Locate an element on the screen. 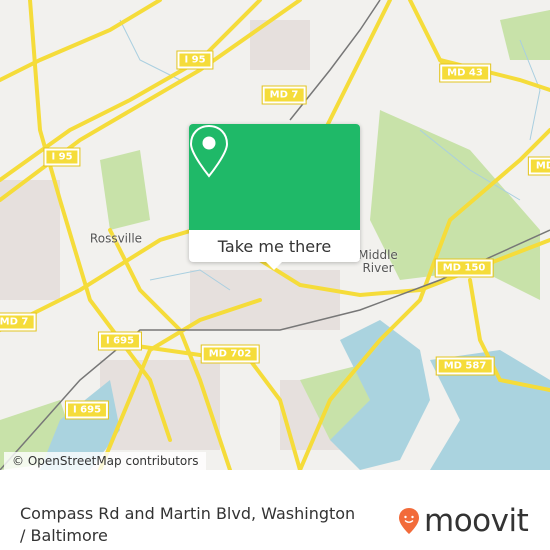  popup-header is located at coordinates (274, 177).